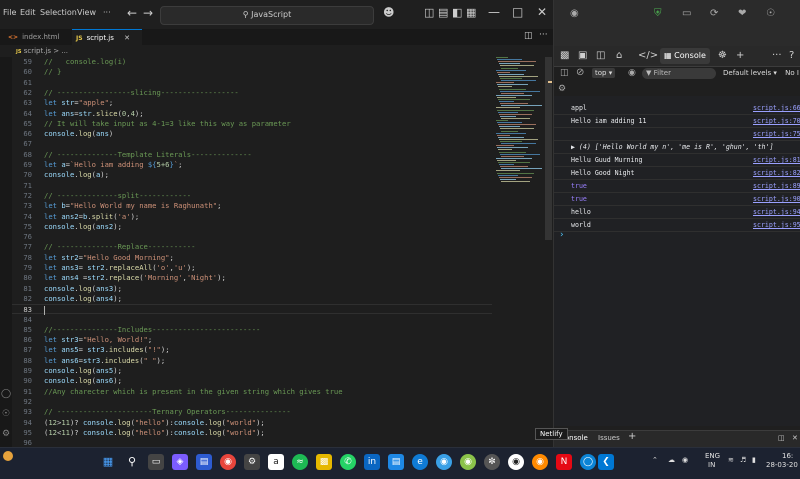  I want to click on linkedin-icon: in, so click(372, 462).